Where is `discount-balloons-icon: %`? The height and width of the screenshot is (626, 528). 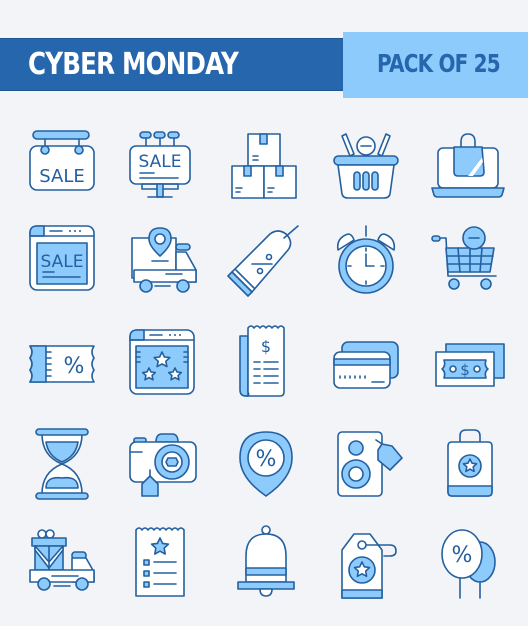
discount-balloons-icon: % is located at coordinates (470, 560).